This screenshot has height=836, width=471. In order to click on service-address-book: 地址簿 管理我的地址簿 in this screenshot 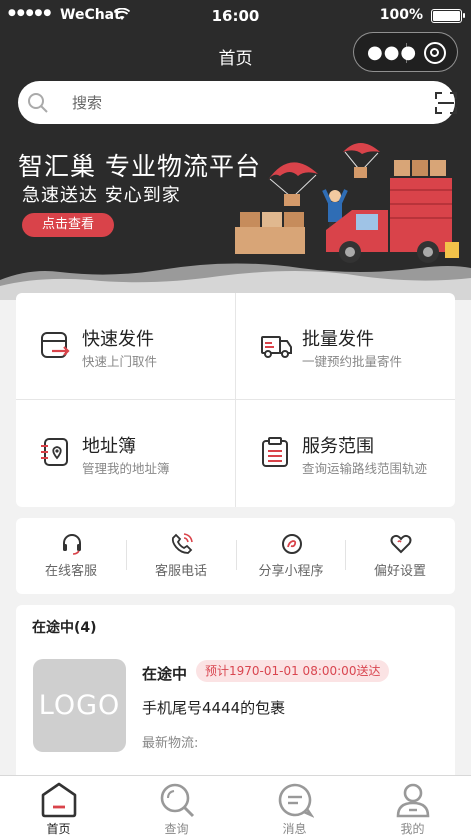, I will do `click(125, 453)`.